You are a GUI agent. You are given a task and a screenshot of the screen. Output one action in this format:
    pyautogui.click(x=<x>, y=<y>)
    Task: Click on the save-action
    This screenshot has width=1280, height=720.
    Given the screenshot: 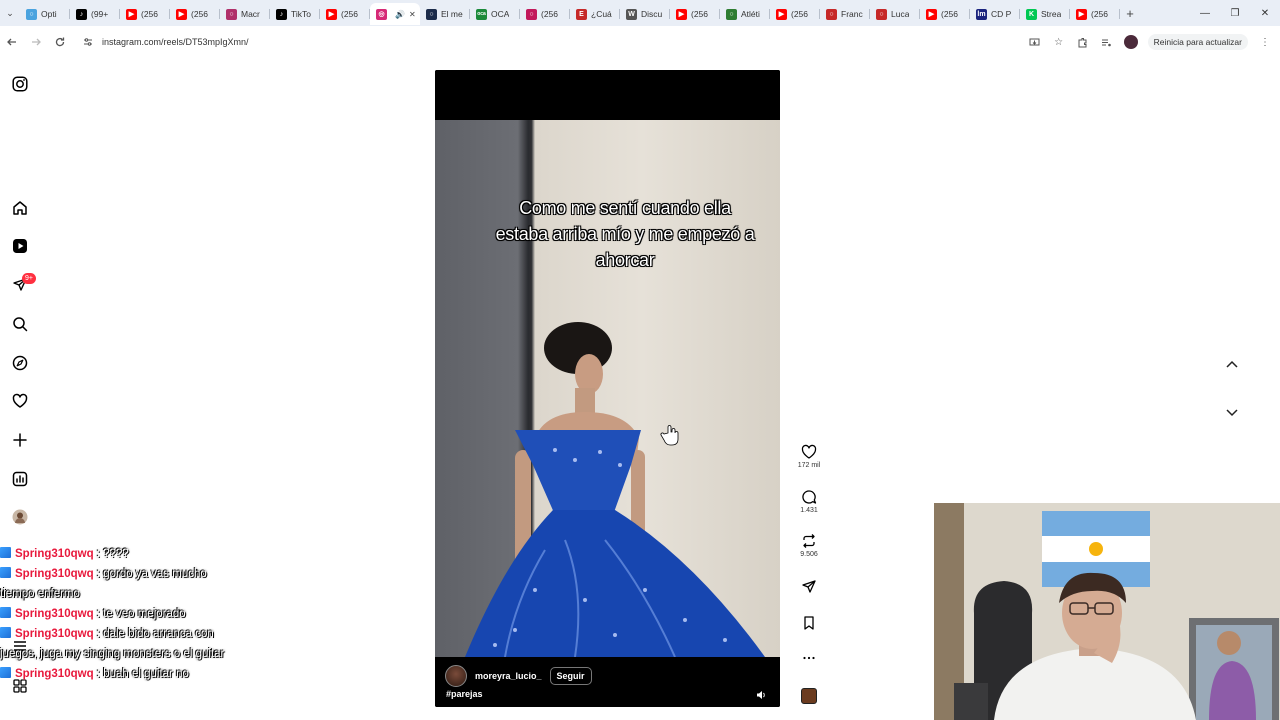 What is the action you would take?
    pyautogui.click(x=809, y=623)
    